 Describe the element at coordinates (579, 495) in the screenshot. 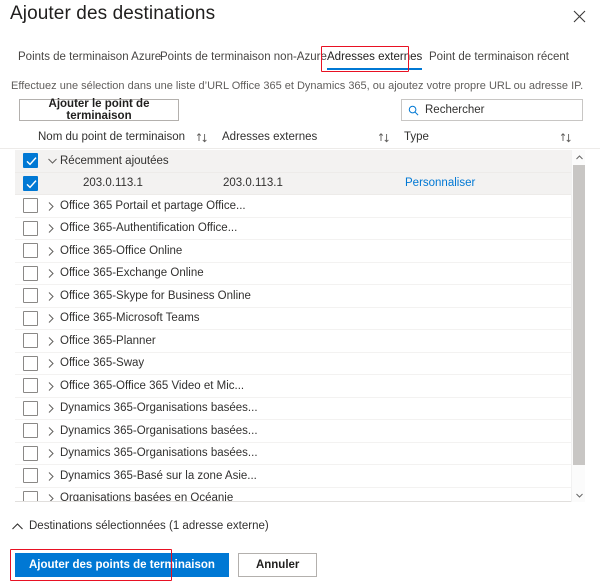

I see `scroll-down-icon` at that location.